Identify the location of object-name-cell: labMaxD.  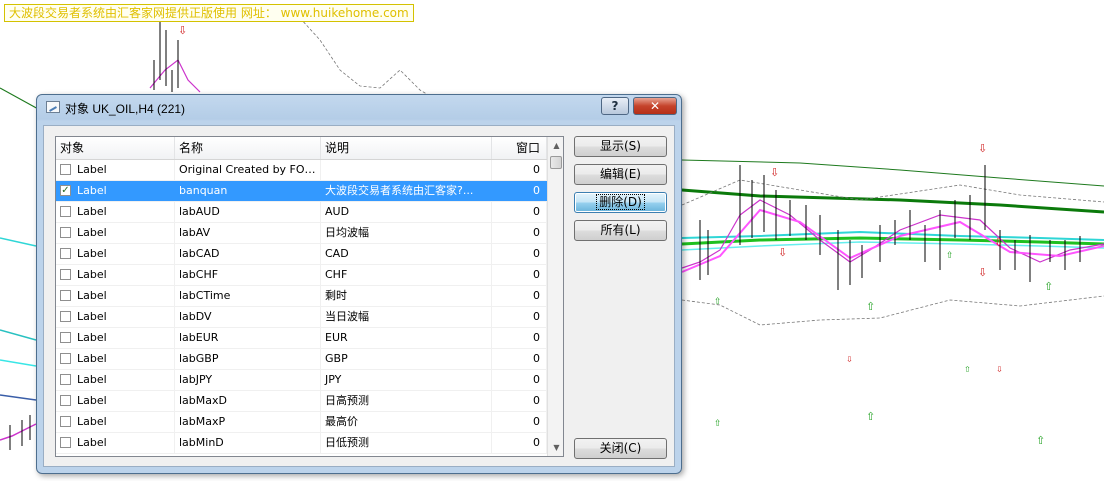
(248, 401).